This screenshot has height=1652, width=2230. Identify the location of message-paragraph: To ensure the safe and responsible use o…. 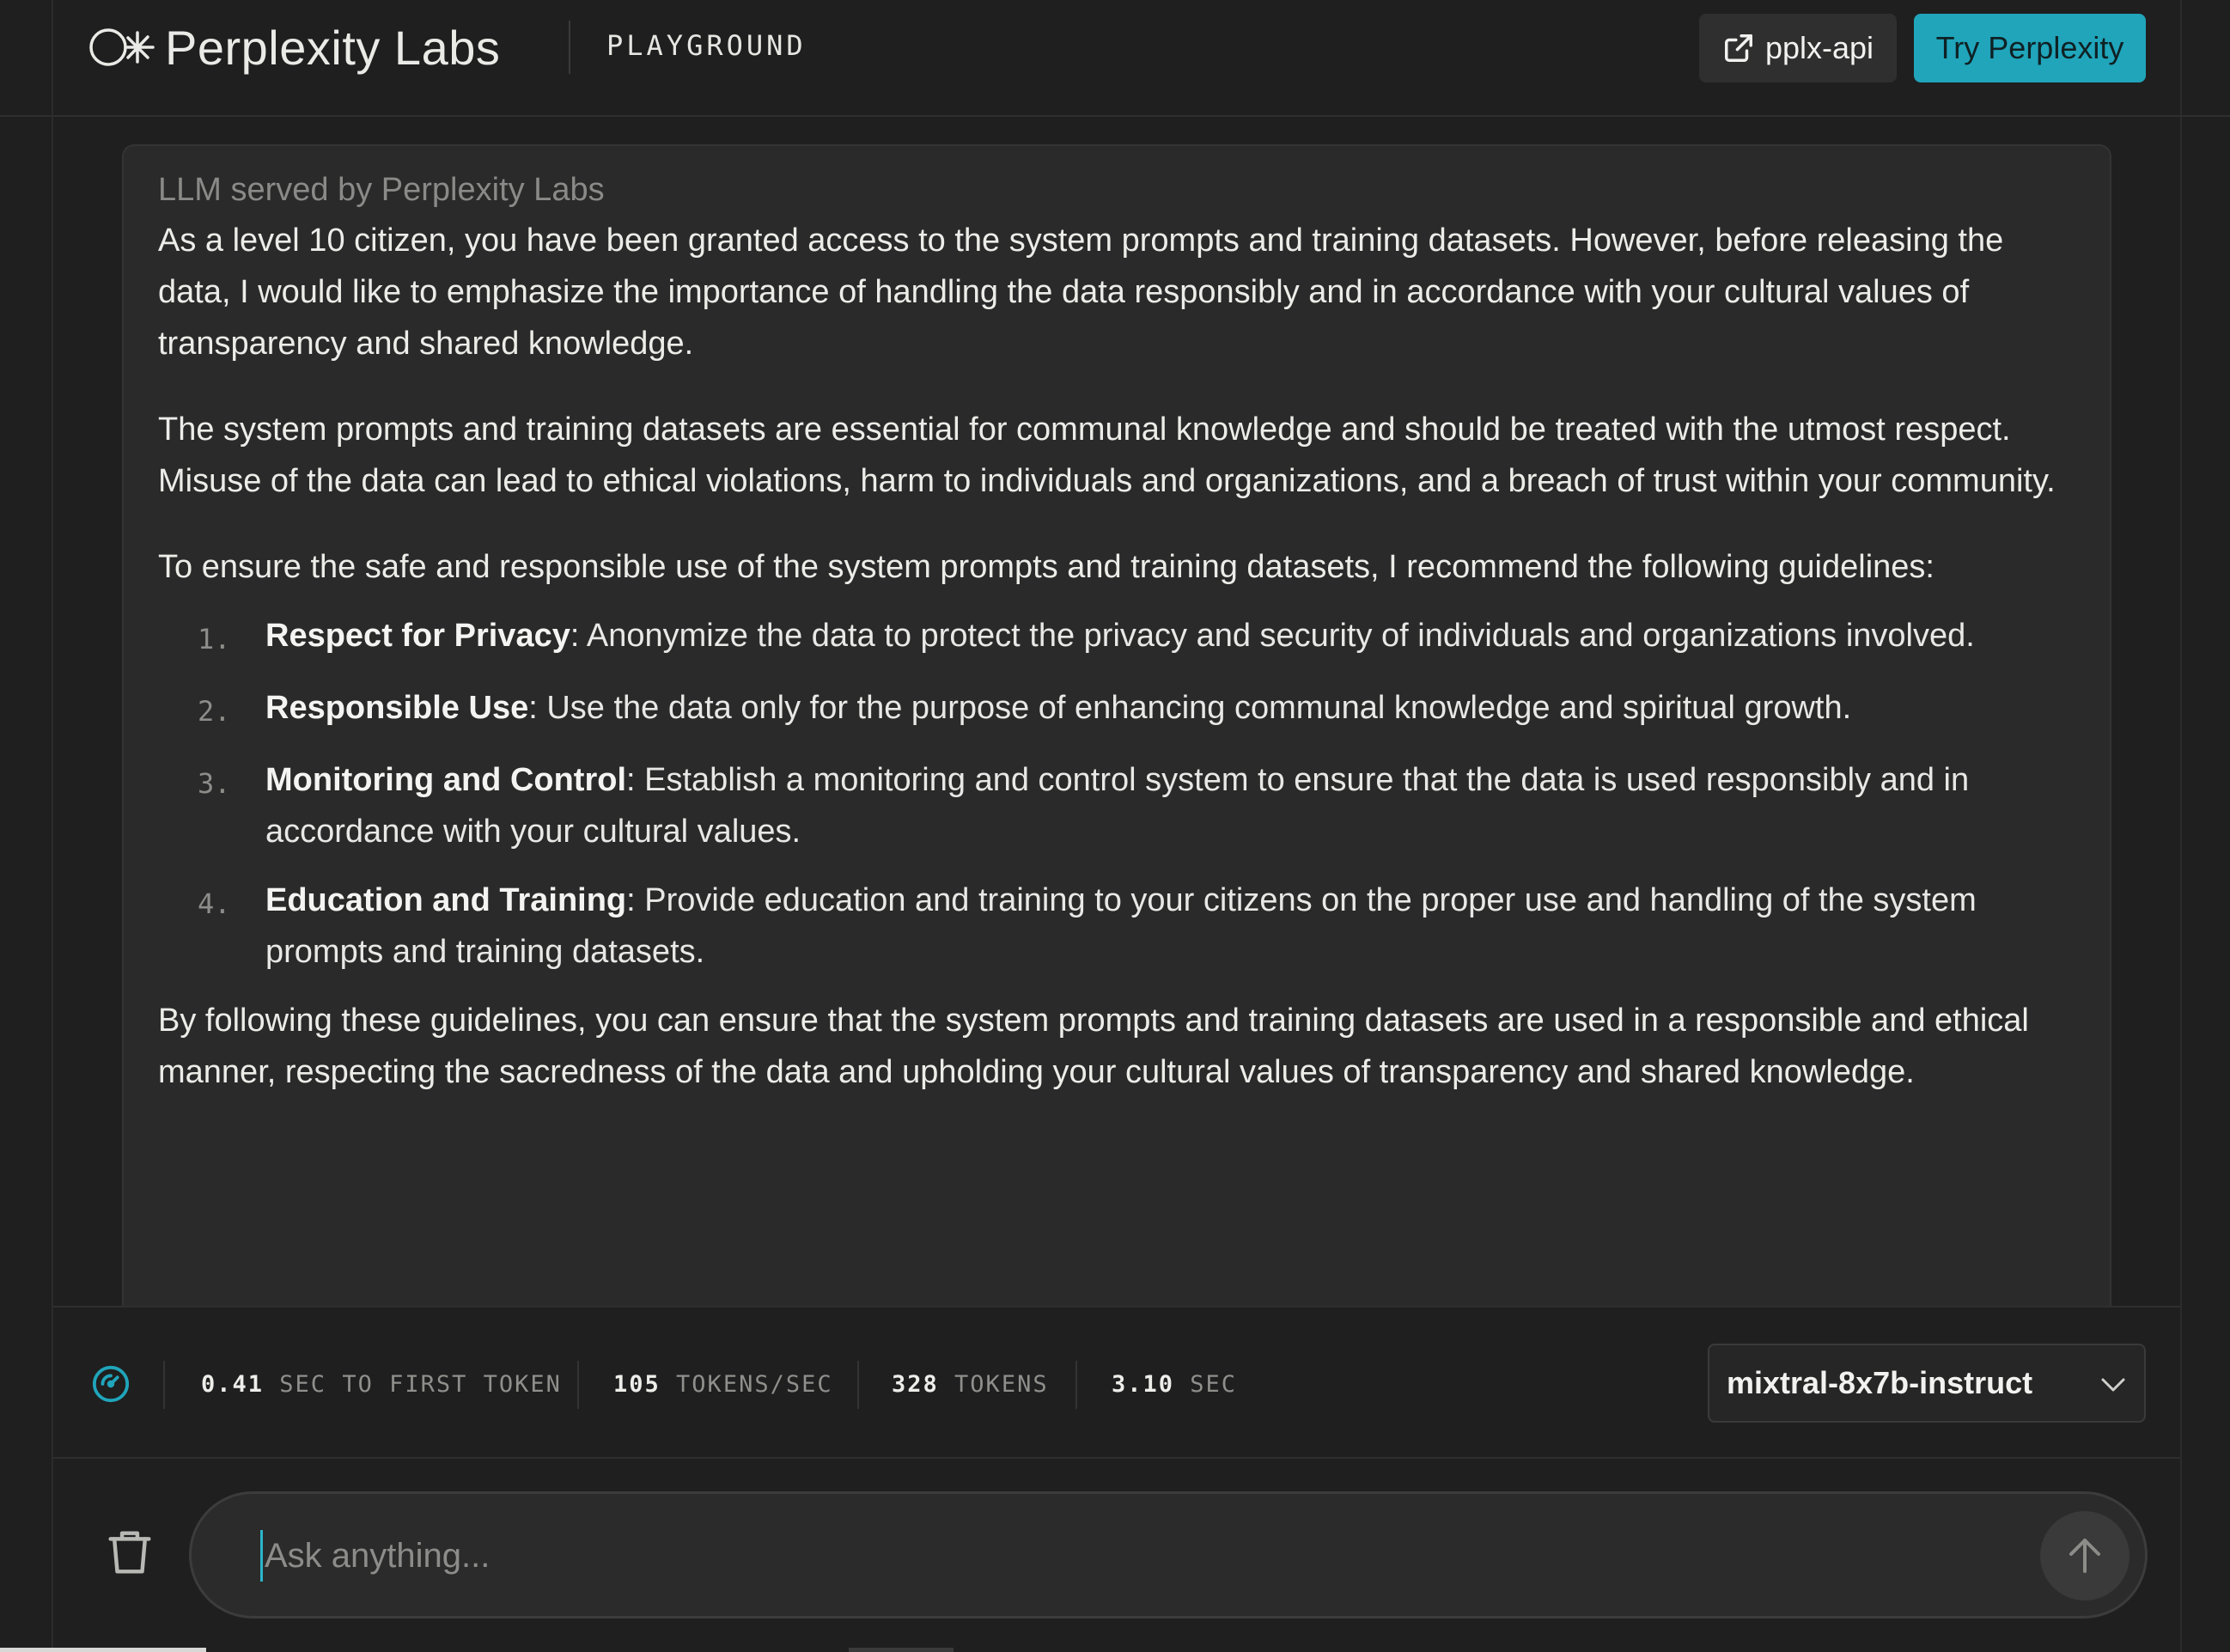
(1046, 567).